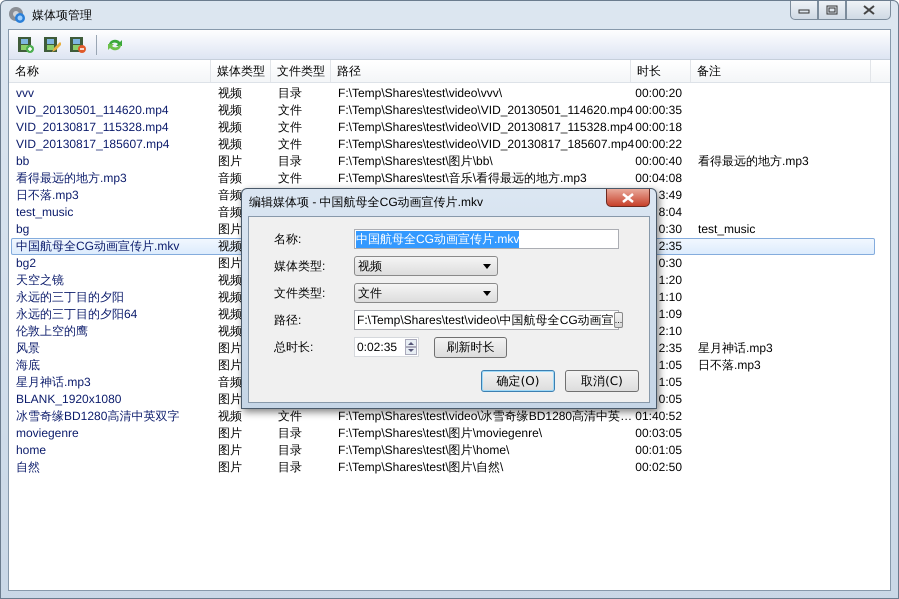  I want to click on table-cell: F:\Temp\Shares\test\video\vvv\, so click(420, 93).